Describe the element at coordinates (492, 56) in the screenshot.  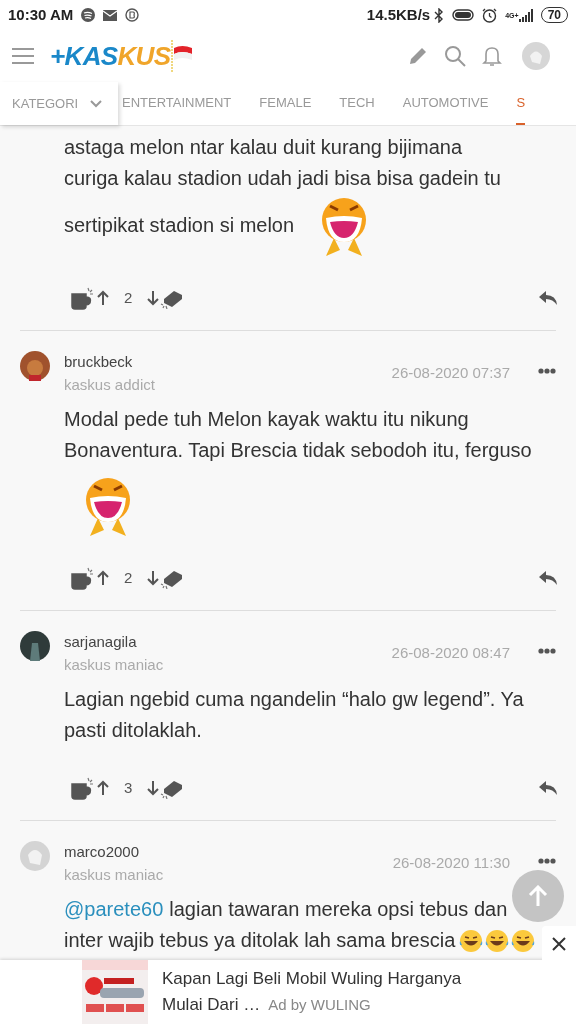
I see `bell-icon` at that location.